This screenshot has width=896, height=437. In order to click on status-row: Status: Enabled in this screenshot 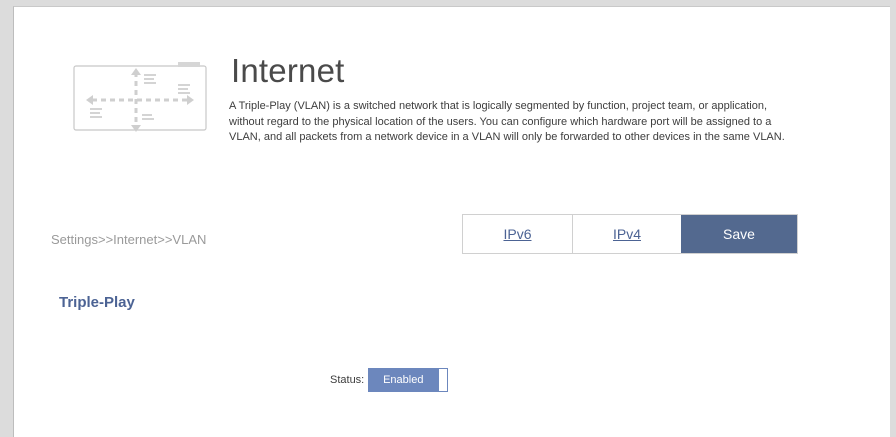, I will do `click(389, 380)`.